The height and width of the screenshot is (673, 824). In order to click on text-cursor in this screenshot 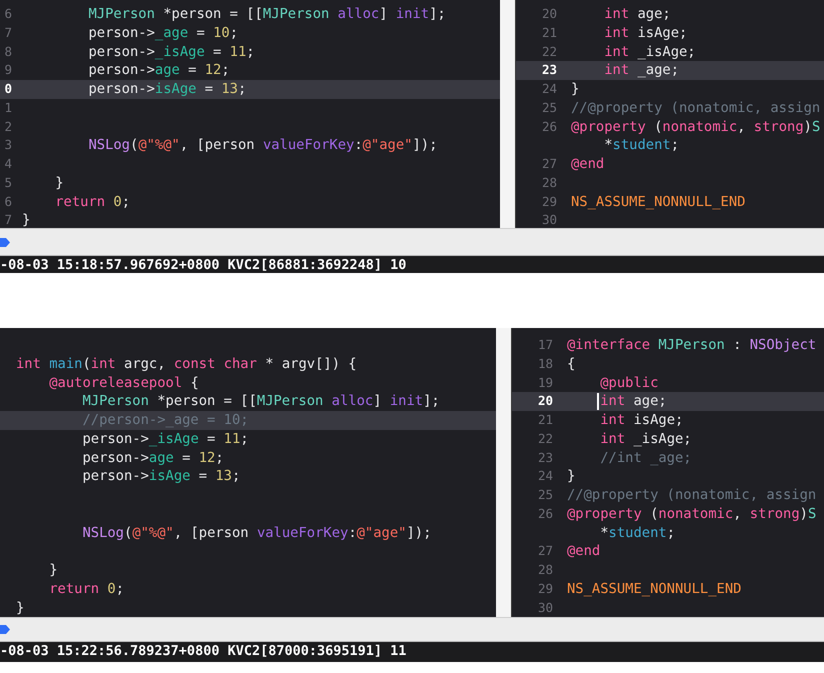, I will do `click(598, 401)`.